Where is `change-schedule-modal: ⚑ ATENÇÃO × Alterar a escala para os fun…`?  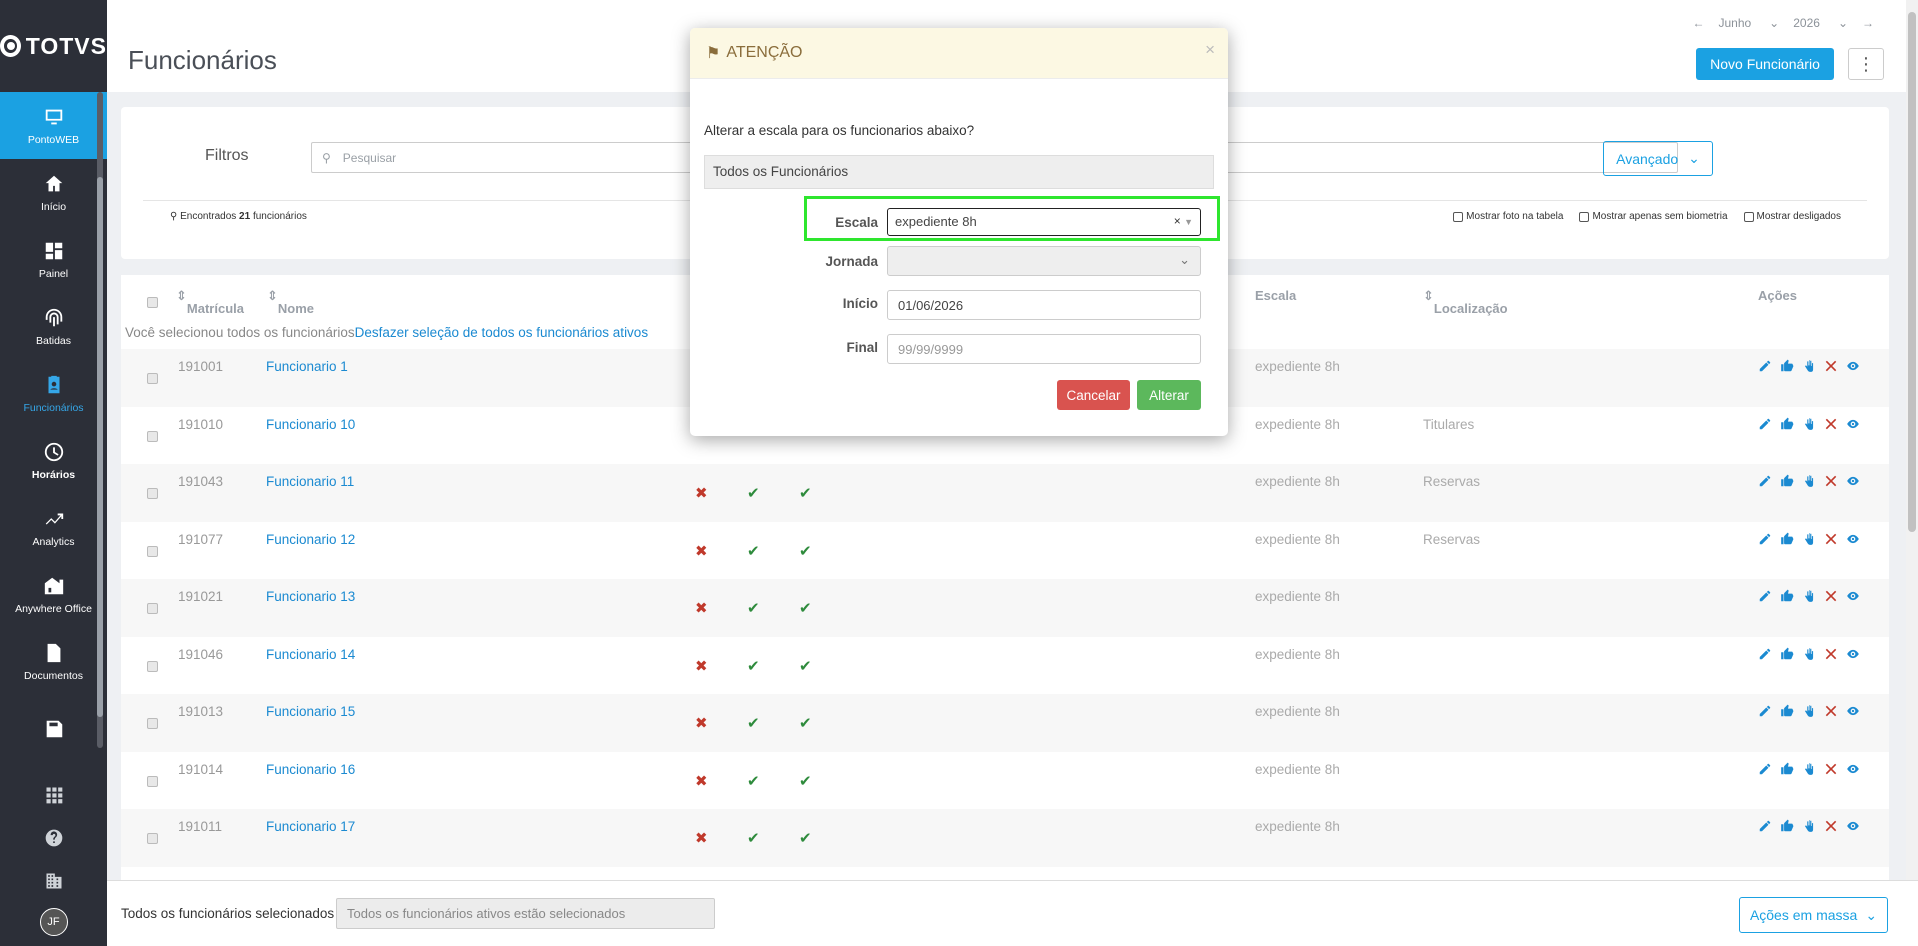 change-schedule-modal: ⚑ ATENÇÃO × Alterar a escala para os fun… is located at coordinates (959, 232).